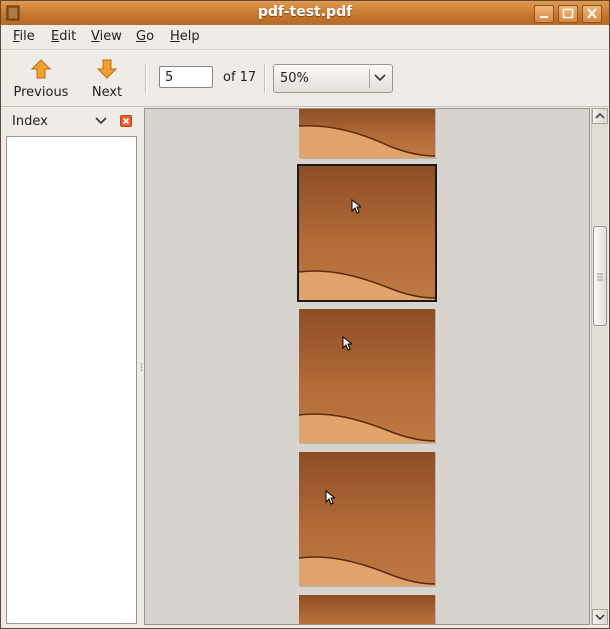  I want to click on close-icon, so click(592, 13).